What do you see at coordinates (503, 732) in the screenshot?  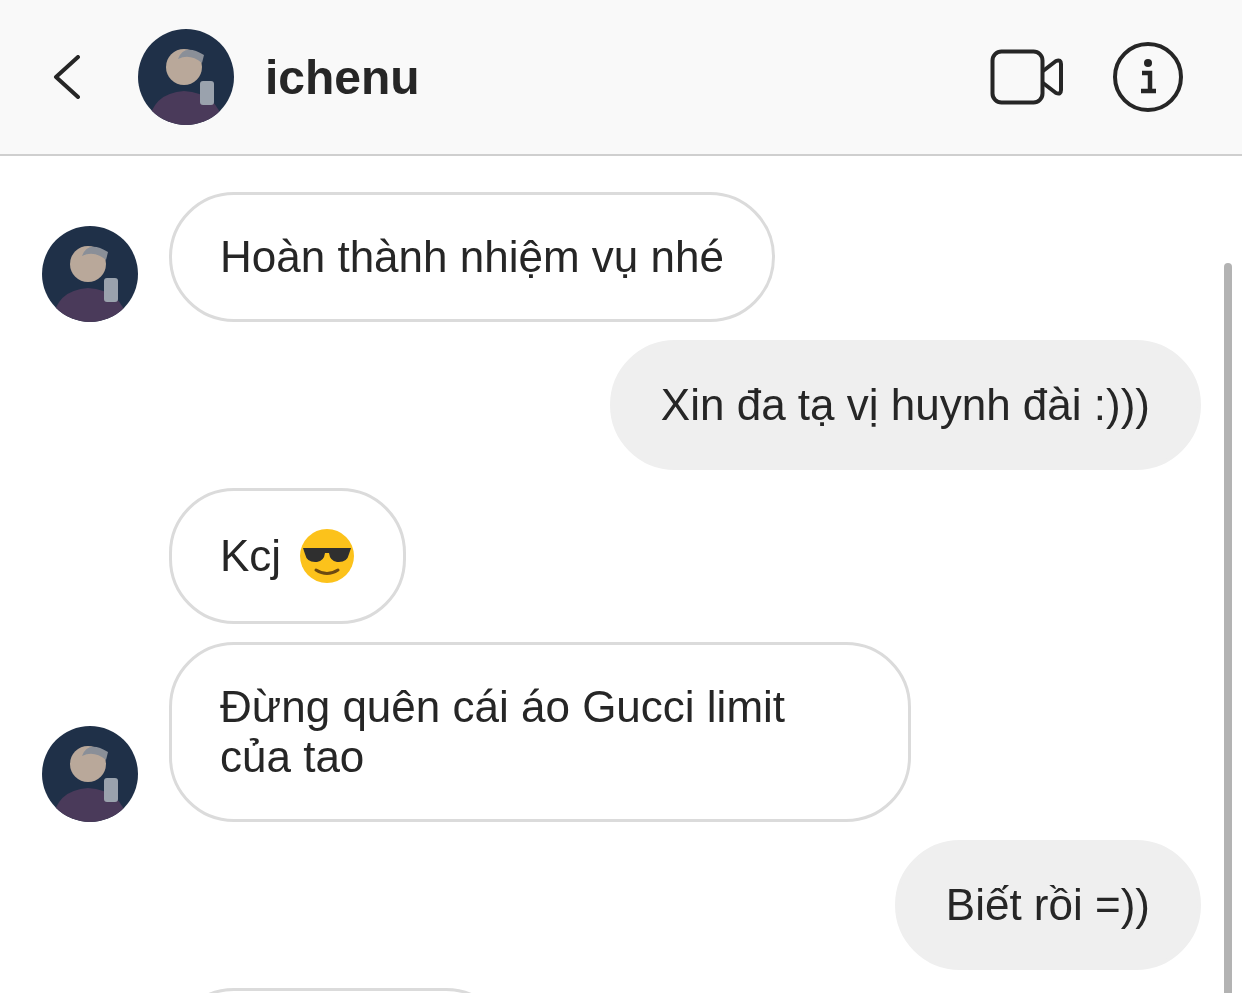 I see `message-text: Đừng quên cái áo Gucci limit của tao` at bounding box center [503, 732].